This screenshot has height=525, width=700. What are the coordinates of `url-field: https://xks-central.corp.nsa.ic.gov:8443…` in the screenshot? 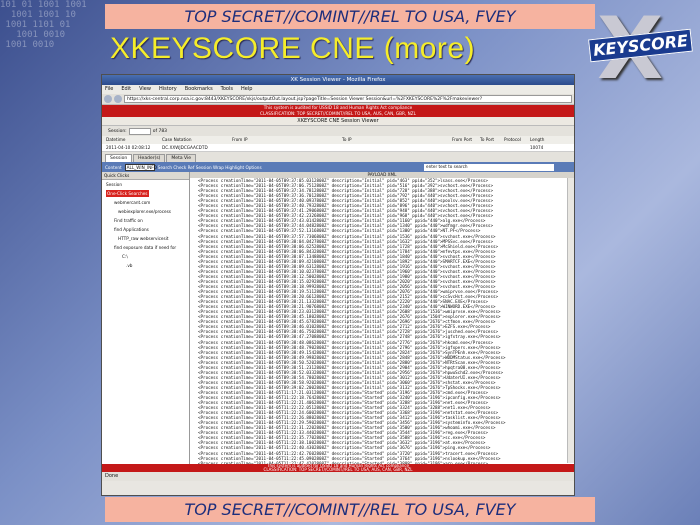 It's located at (348, 99).